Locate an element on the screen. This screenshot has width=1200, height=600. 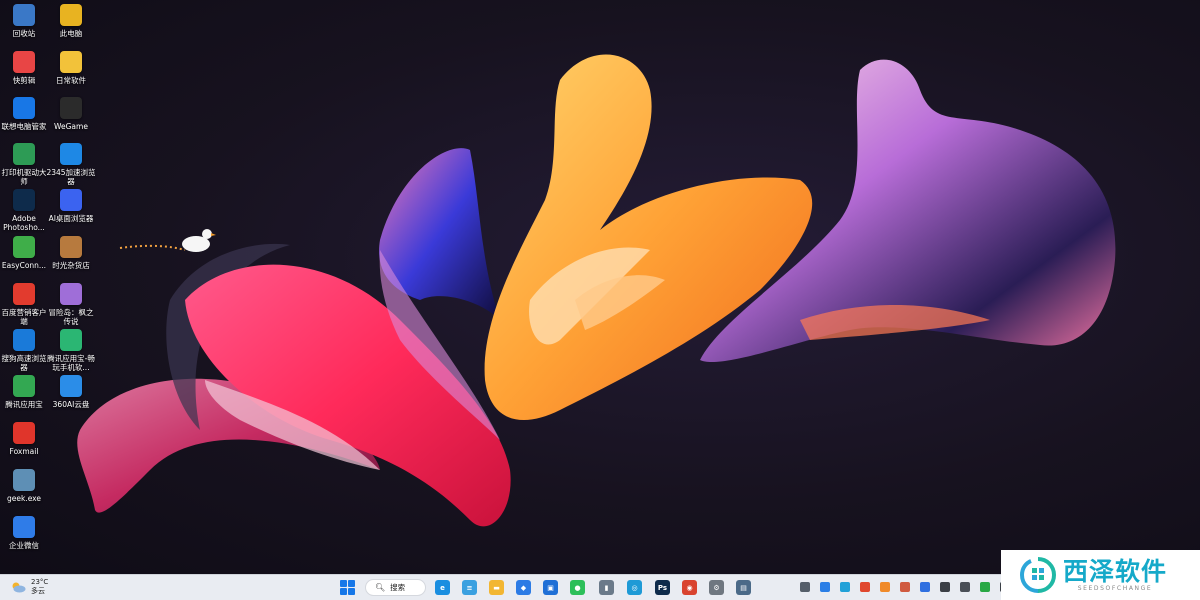
desktop-icon: 快剪辑 is located at coordinates (24, 68).